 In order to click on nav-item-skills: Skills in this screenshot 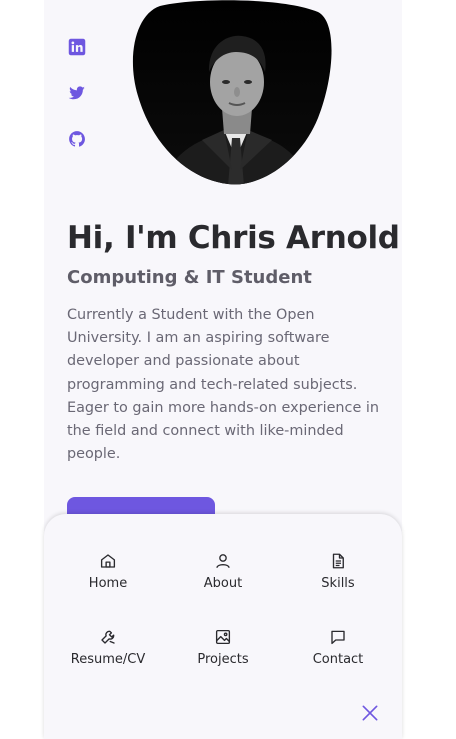, I will do `click(338, 572)`.